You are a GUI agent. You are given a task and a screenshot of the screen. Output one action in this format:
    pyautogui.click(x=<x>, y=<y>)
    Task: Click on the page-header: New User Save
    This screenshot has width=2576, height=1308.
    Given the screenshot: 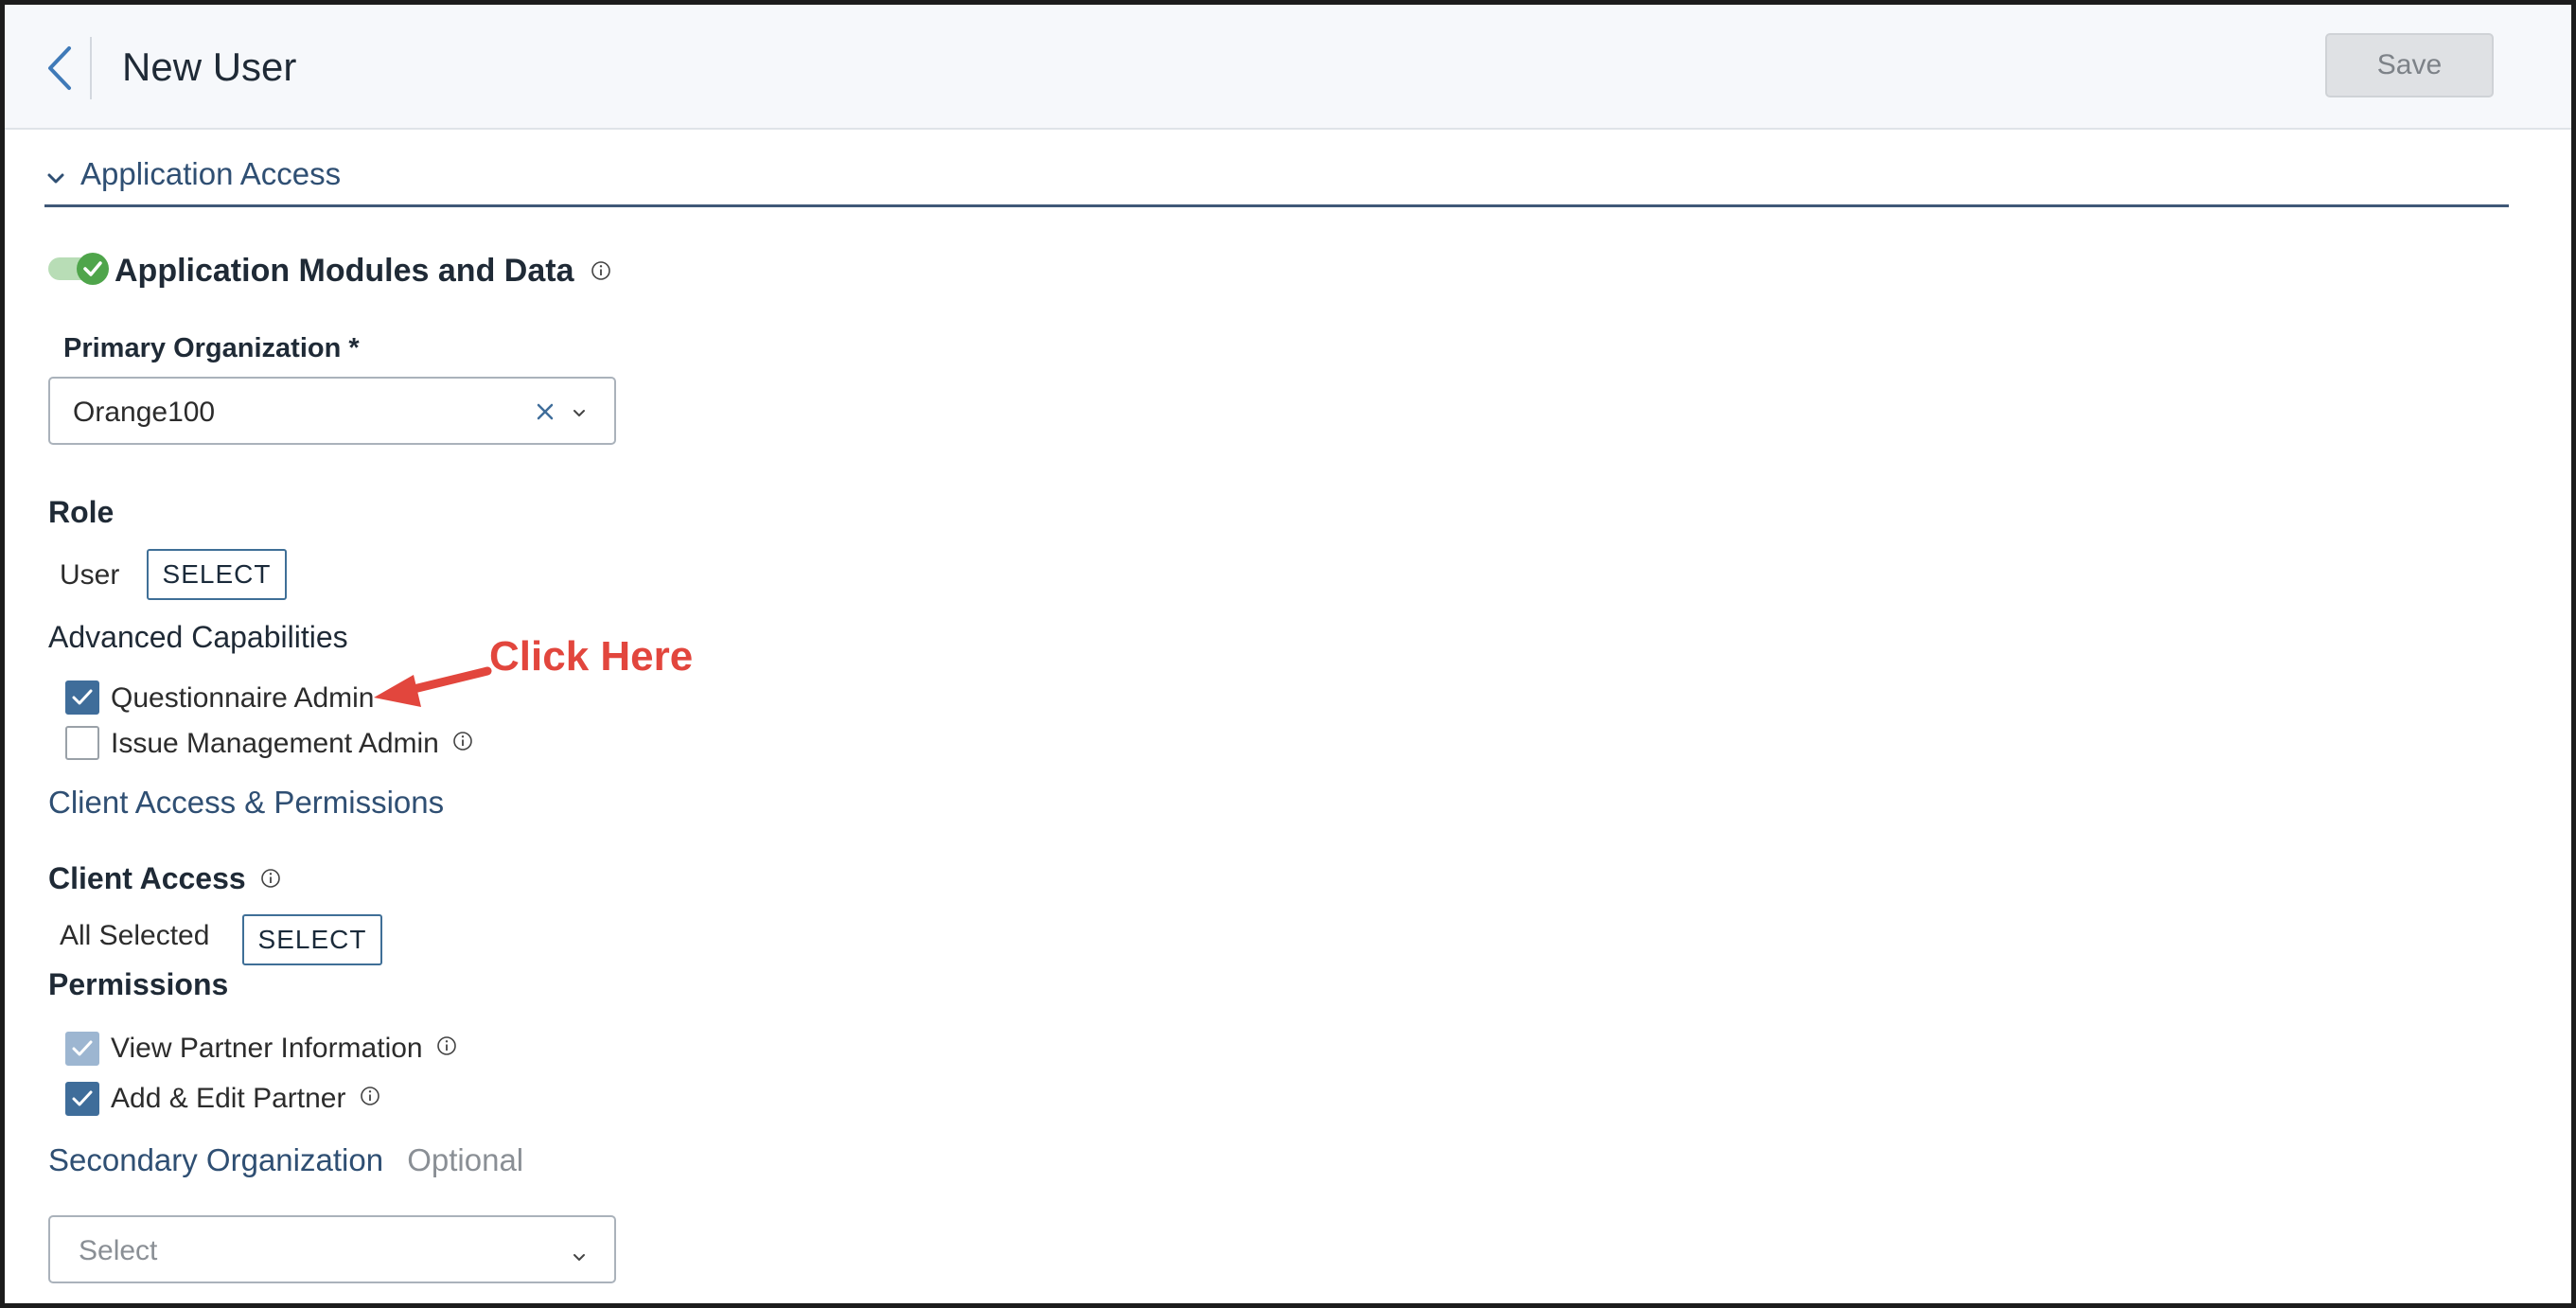 What is the action you would take?
    pyautogui.click(x=1288, y=68)
    